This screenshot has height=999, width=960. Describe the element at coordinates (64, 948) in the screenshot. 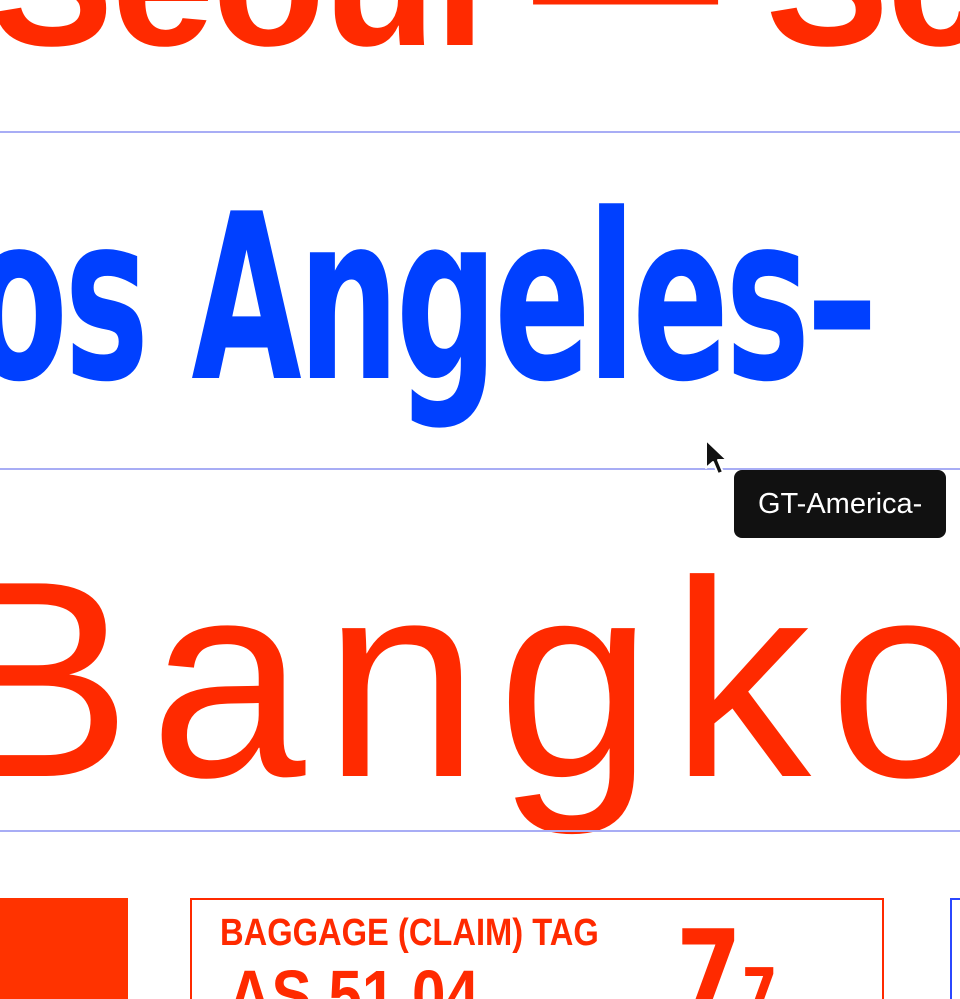

I see `color-swatch-orange` at that location.